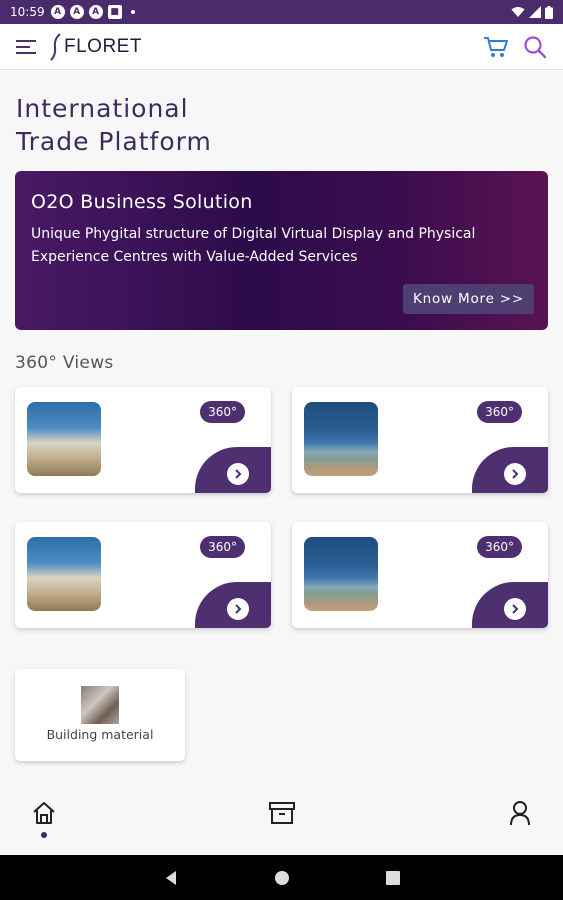 The width and height of the screenshot is (563, 900). I want to click on banner-title: O2O Business Solution, so click(142, 202).